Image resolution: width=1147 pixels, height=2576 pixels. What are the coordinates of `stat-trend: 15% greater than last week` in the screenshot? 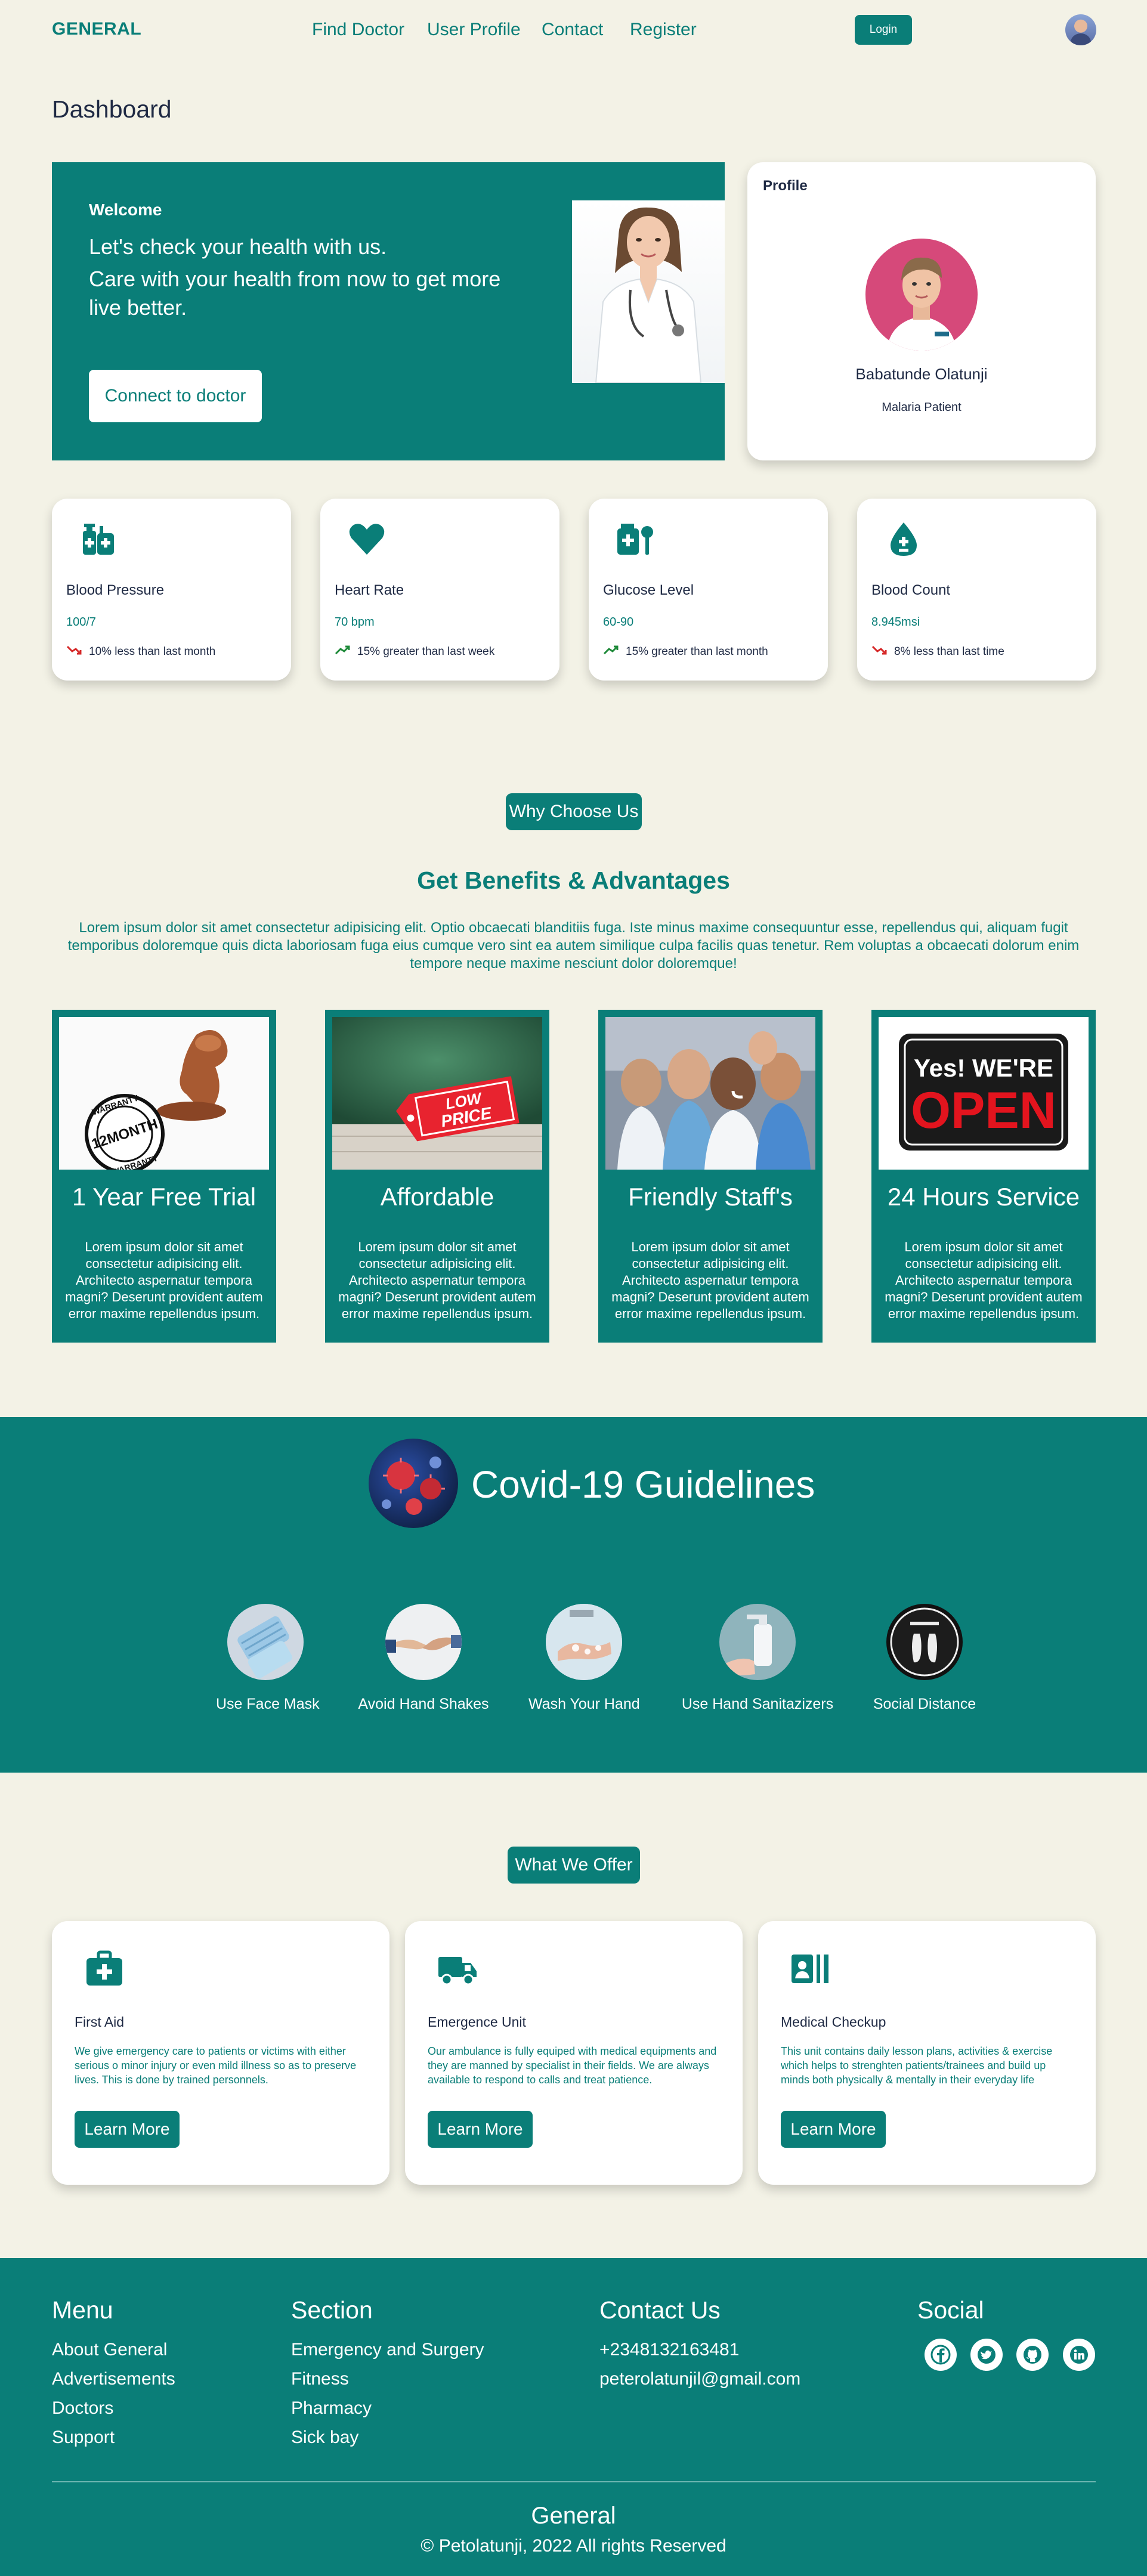 It's located at (414, 652).